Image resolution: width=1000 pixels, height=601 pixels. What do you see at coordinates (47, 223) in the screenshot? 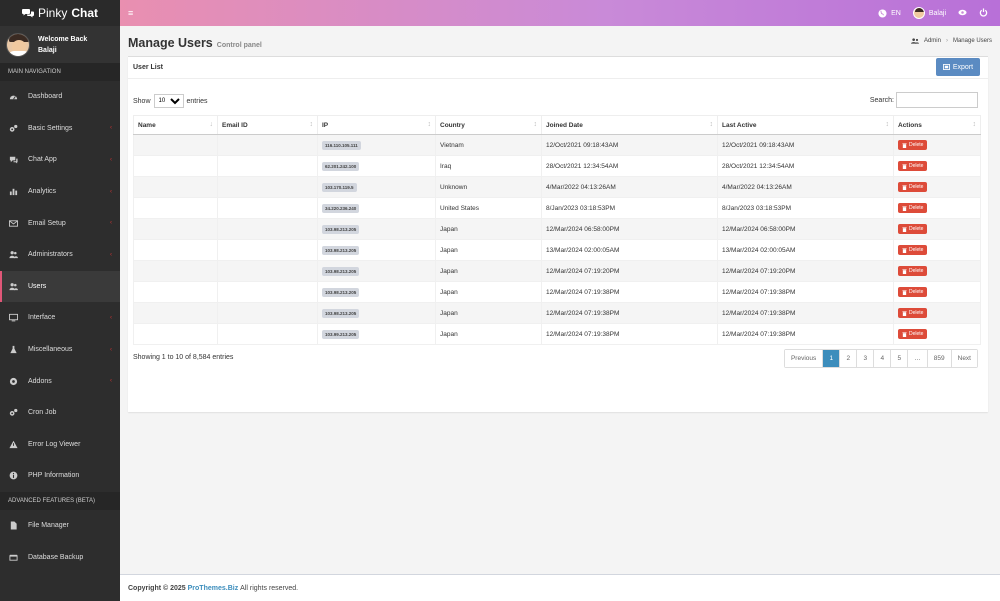
I see `sidebar-item-label: Email Setup` at bounding box center [47, 223].